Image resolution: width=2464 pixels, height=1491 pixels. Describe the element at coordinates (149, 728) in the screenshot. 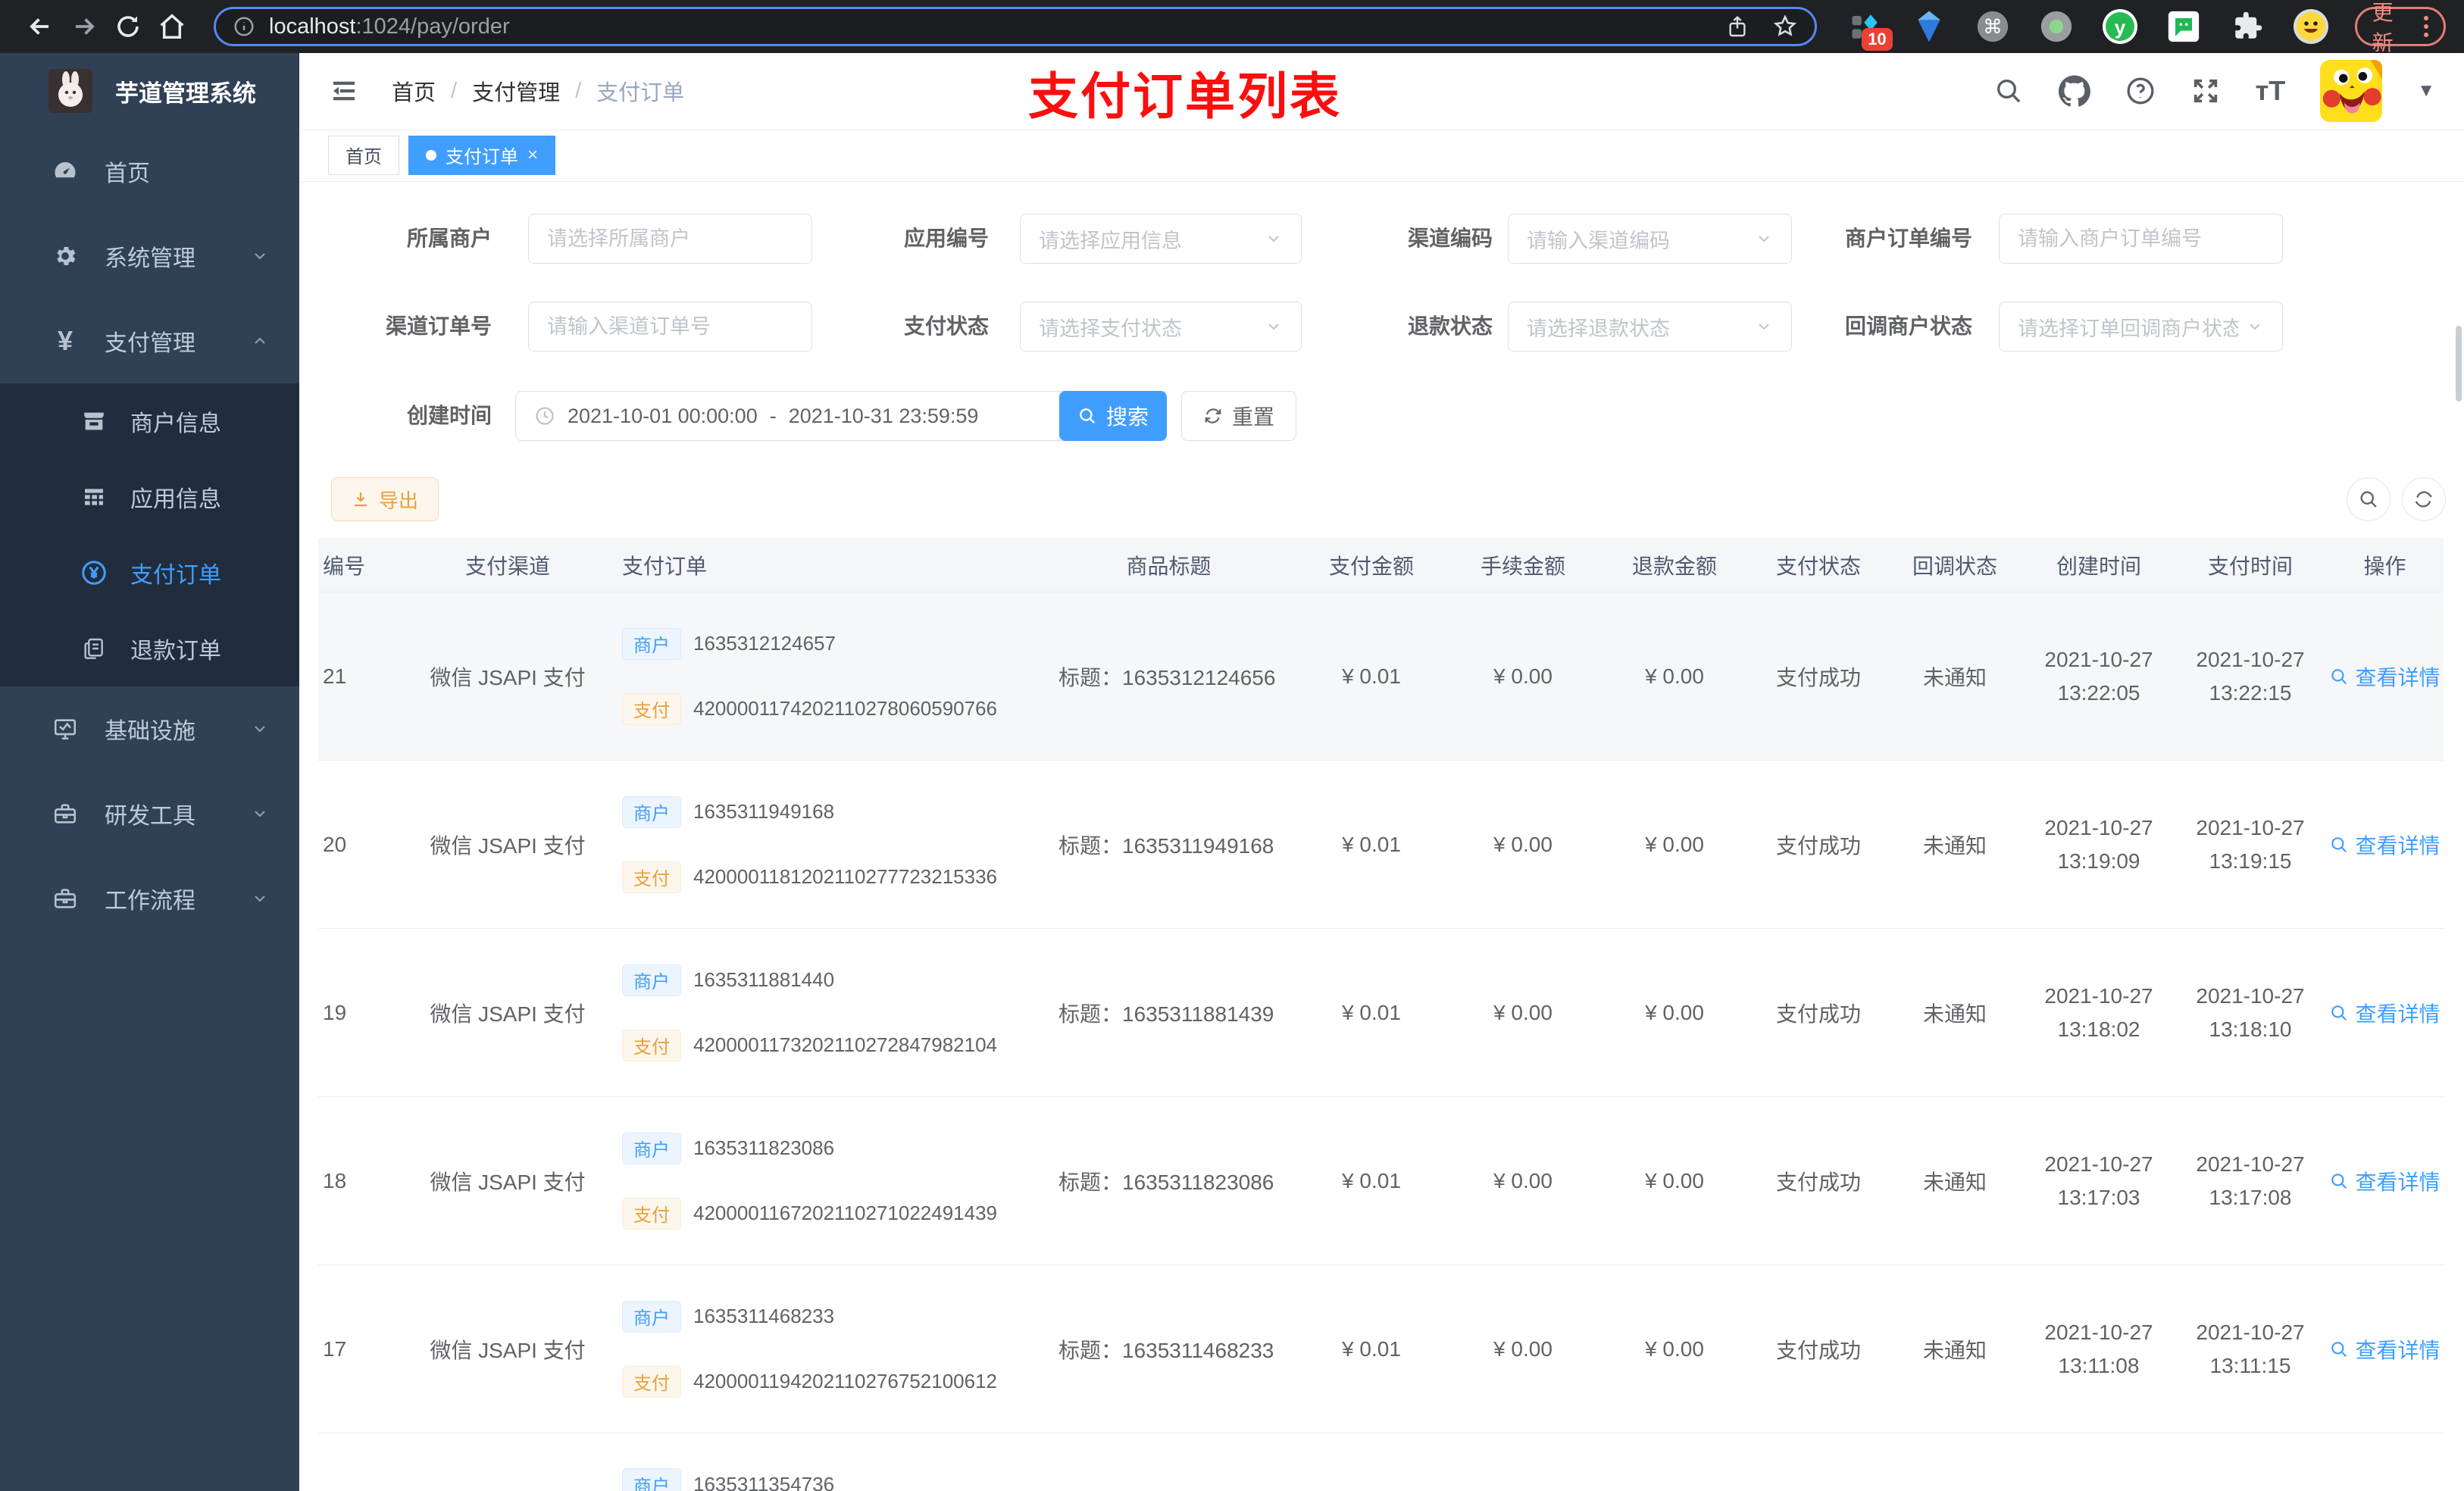

I see `sidebar-item-infra: 基础设施` at that location.